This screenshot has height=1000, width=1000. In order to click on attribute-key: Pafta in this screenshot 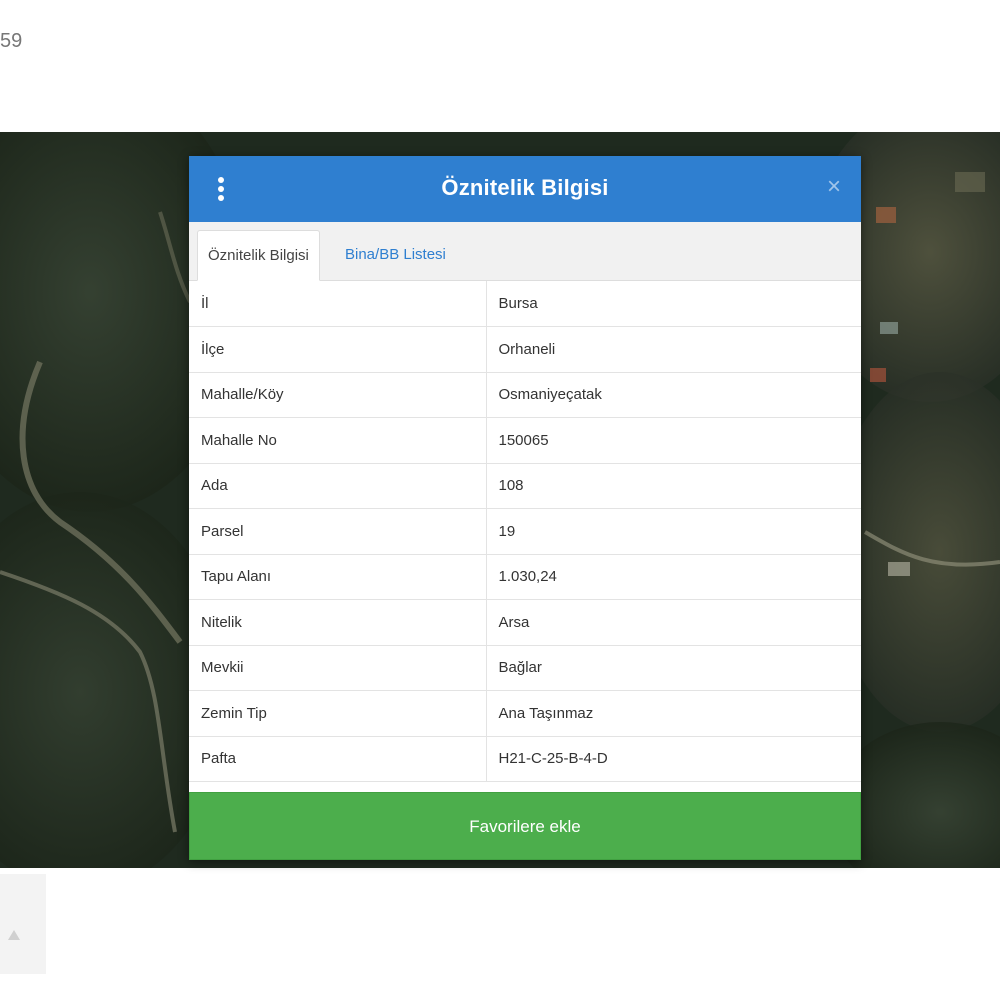, I will do `click(338, 759)`.